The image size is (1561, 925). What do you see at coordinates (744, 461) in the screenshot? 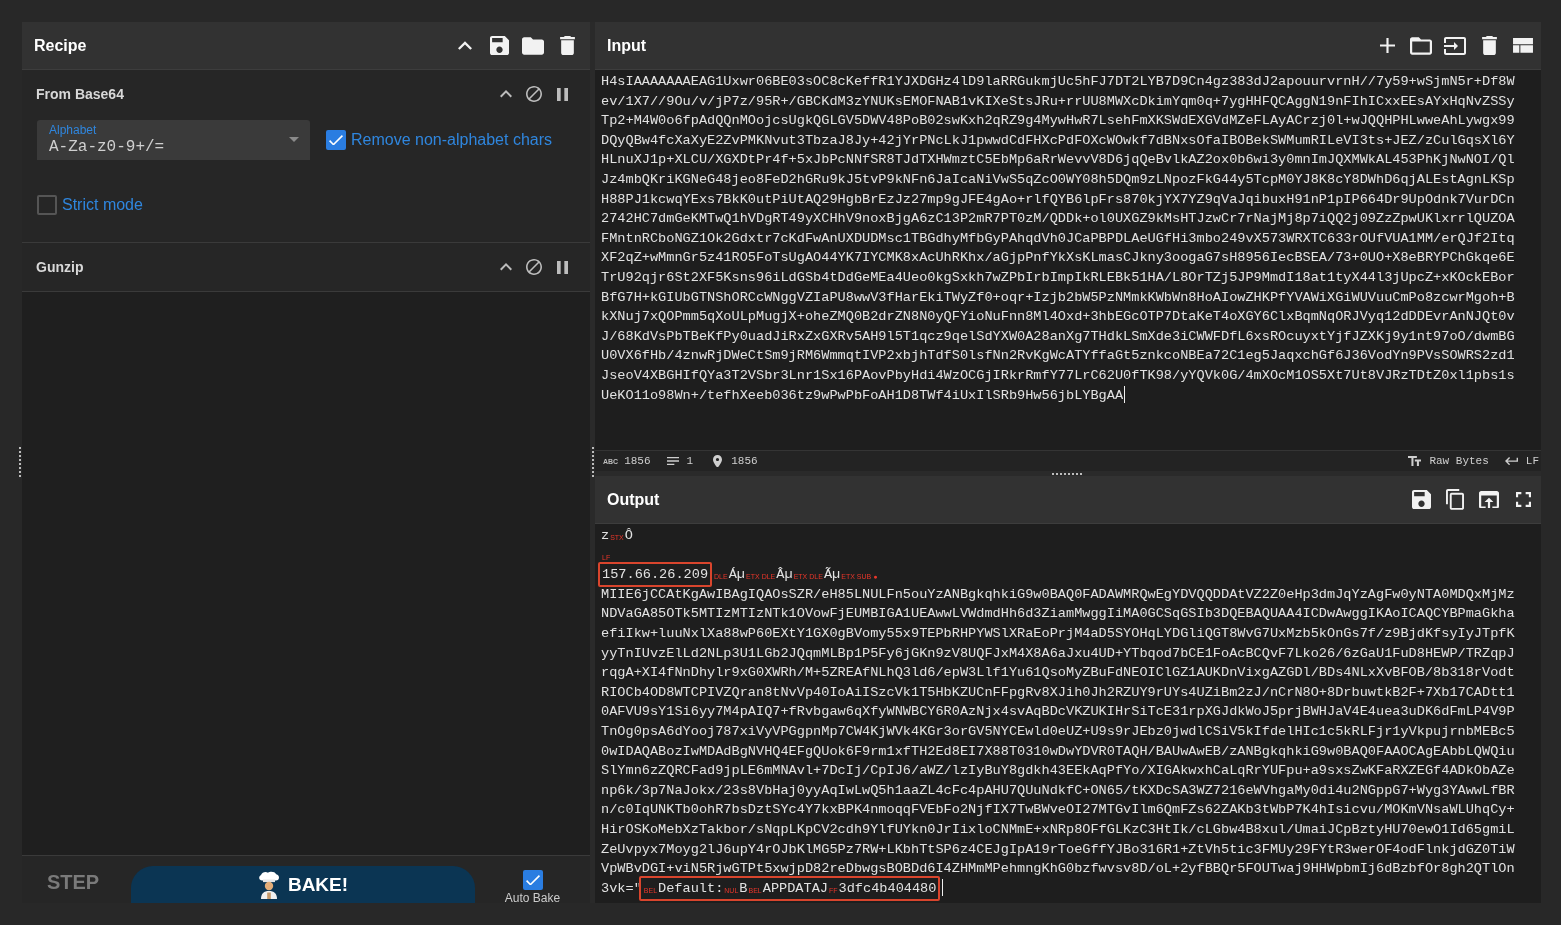
I see `cursor-position: 1856` at bounding box center [744, 461].